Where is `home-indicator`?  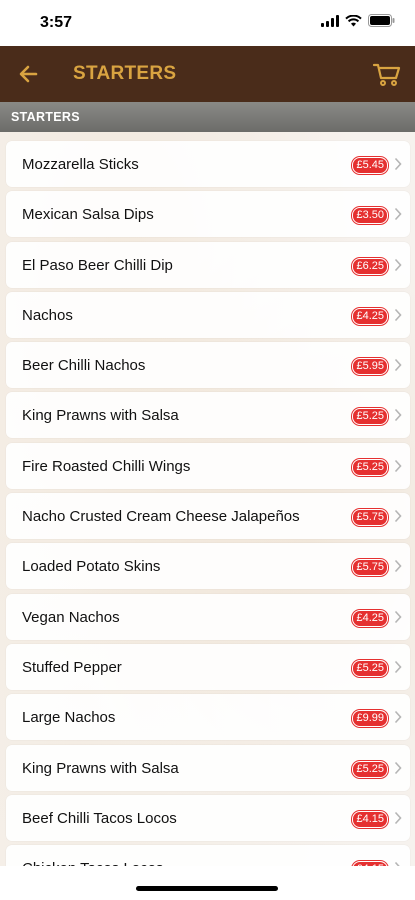
home-indicator is located at coordinates (207, 888).